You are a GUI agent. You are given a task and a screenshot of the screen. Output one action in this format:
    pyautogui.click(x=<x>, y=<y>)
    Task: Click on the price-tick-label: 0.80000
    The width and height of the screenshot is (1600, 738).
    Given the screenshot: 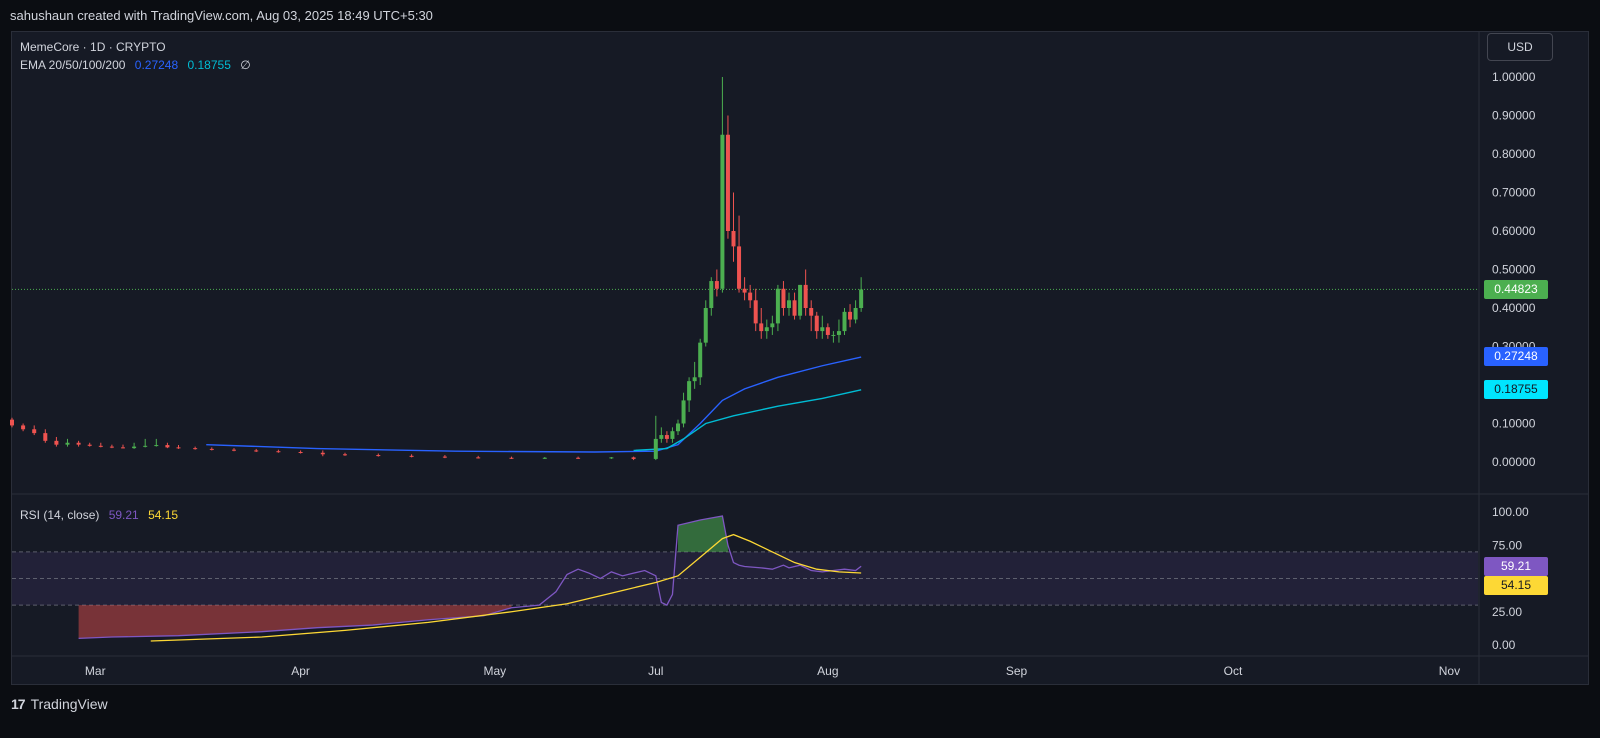 What is the action you would take?
    pyautogui.click(x=1514, y=154)
    